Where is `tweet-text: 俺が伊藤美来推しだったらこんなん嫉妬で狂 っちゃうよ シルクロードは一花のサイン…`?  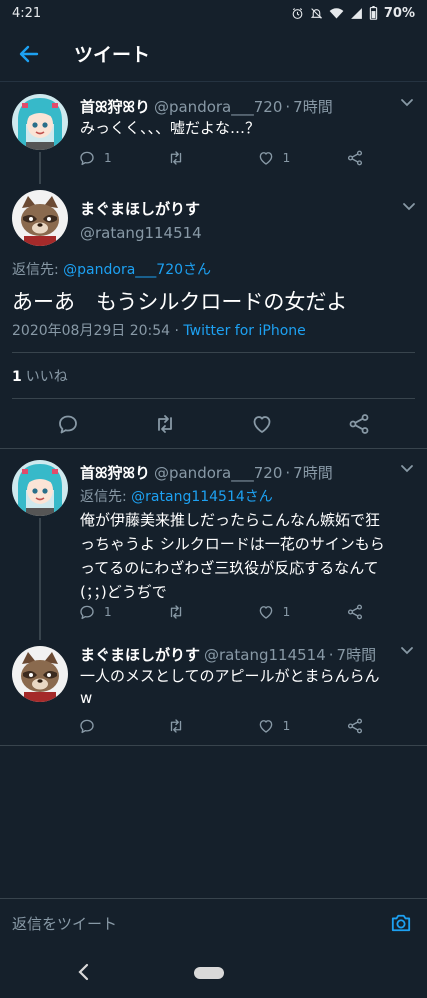 tweet-text: 俺が伊藤美来推しだったらこんなん嫉妬で狂 っちゃうよ シルクロードは一花のサイン… is located at coordinates (232, 556).